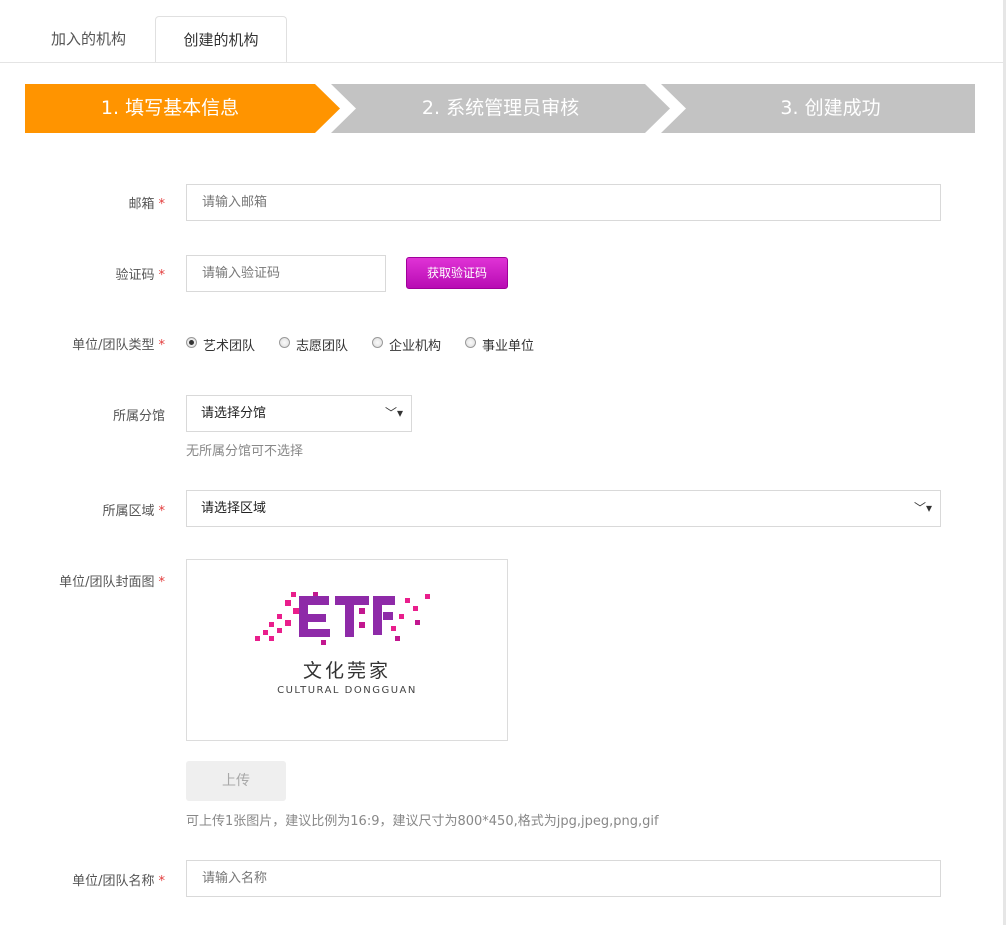  What do you see at coordinates (508, 346) in the screenshot?
I see `radio-label: 事业单位` at bounding box center [508, 346].